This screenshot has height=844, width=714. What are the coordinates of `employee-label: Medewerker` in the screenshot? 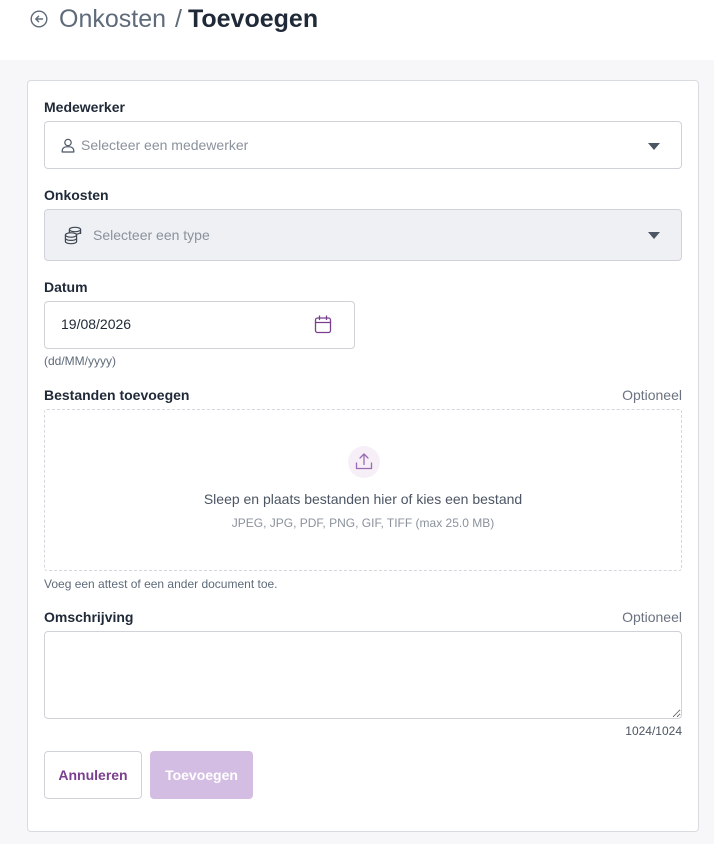 It's located at (84, 107).